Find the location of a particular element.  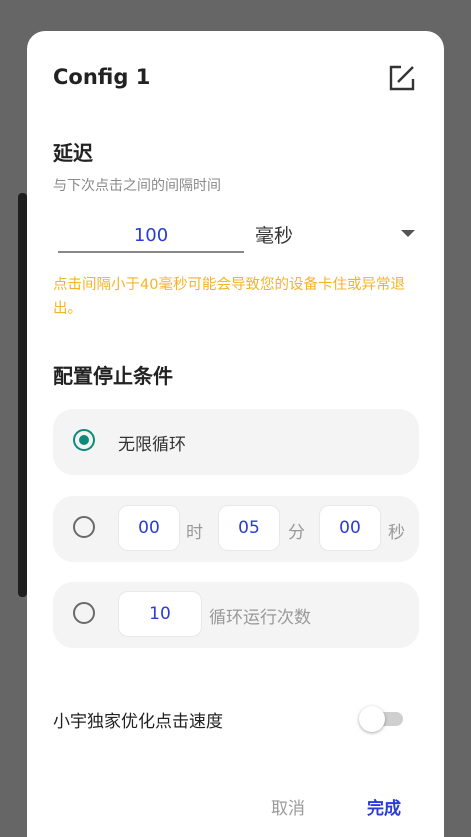

delay-unit-select: 毫秒 is located at coordinates (335, 234).